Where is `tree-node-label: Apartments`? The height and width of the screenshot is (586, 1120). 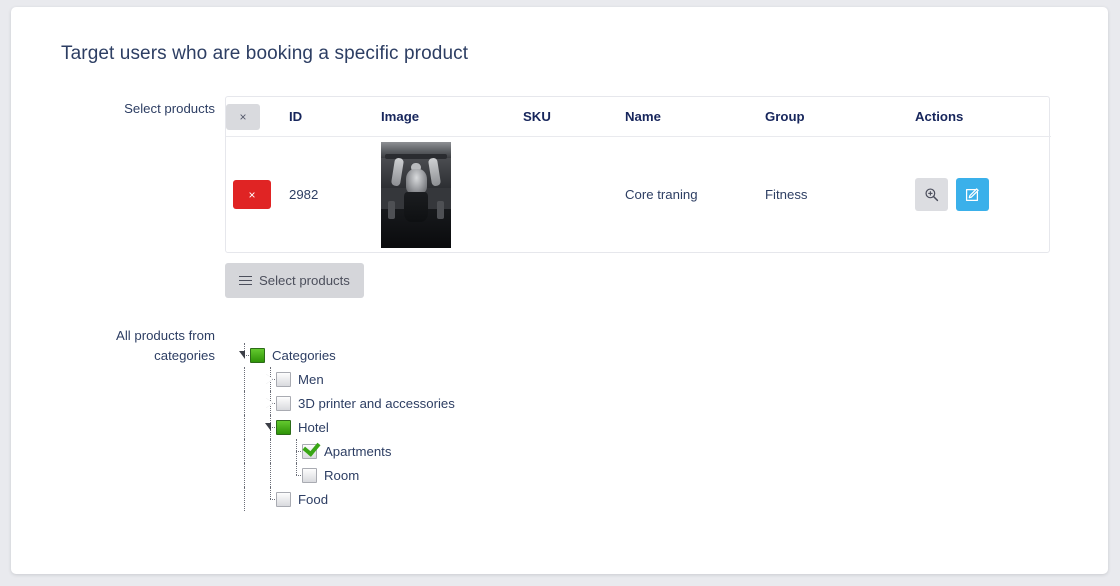 tree-node-label: Apartments is located at coordinates (357, 451).